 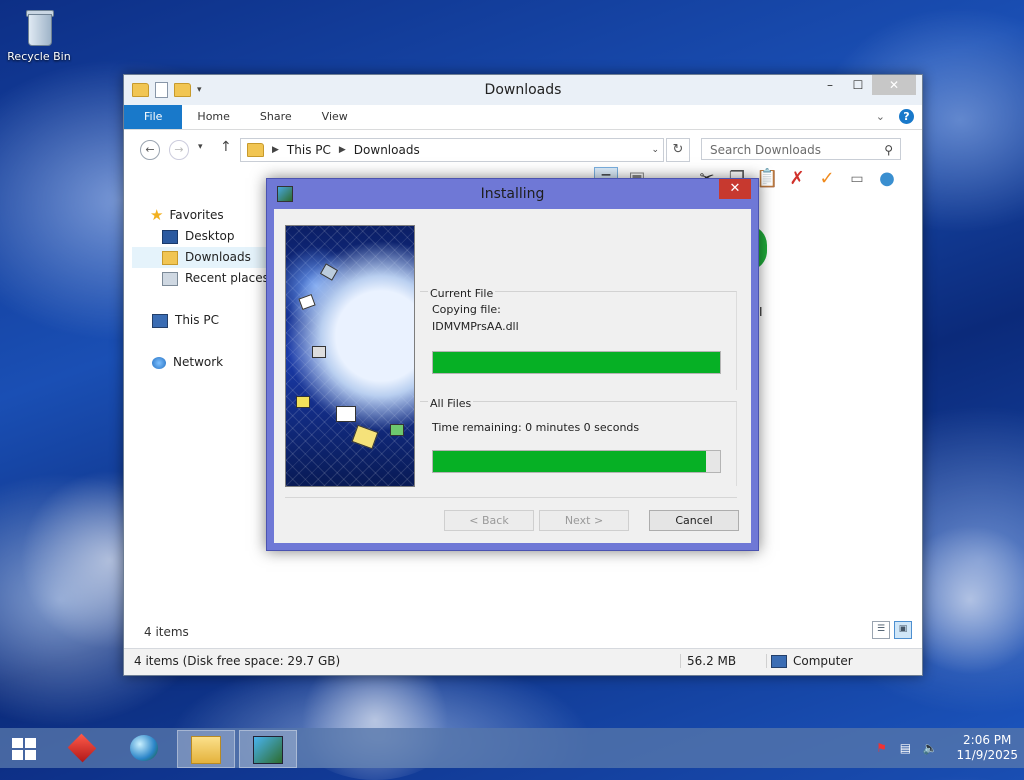 I want to click on taskbar-globe-app, so click(x=144, y=748).